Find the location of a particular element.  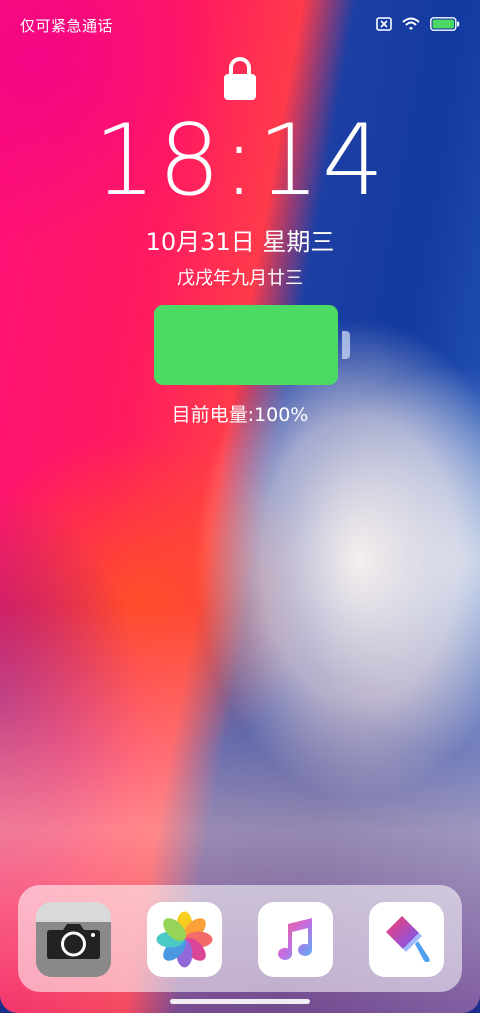

music-app is located at coordinates (295, 939).